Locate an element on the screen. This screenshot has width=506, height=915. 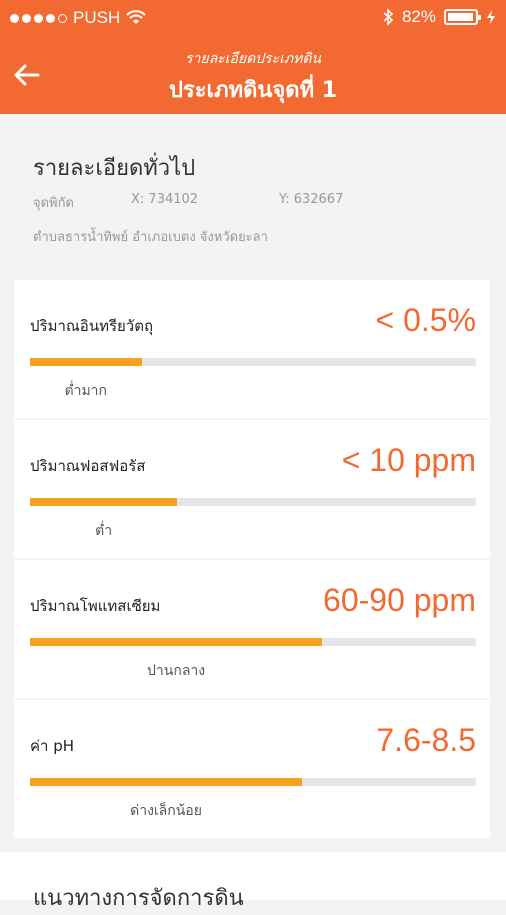
metric-value: 7.6-8.5 is located at coordinates (426, 740).